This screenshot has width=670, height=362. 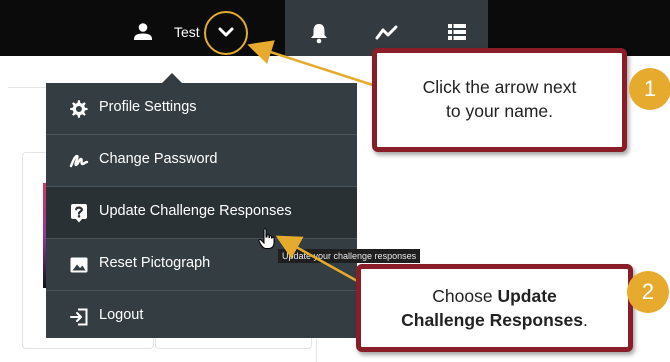 I want to click on callout-text-line: Choose Update, so click(x=494, y=296).